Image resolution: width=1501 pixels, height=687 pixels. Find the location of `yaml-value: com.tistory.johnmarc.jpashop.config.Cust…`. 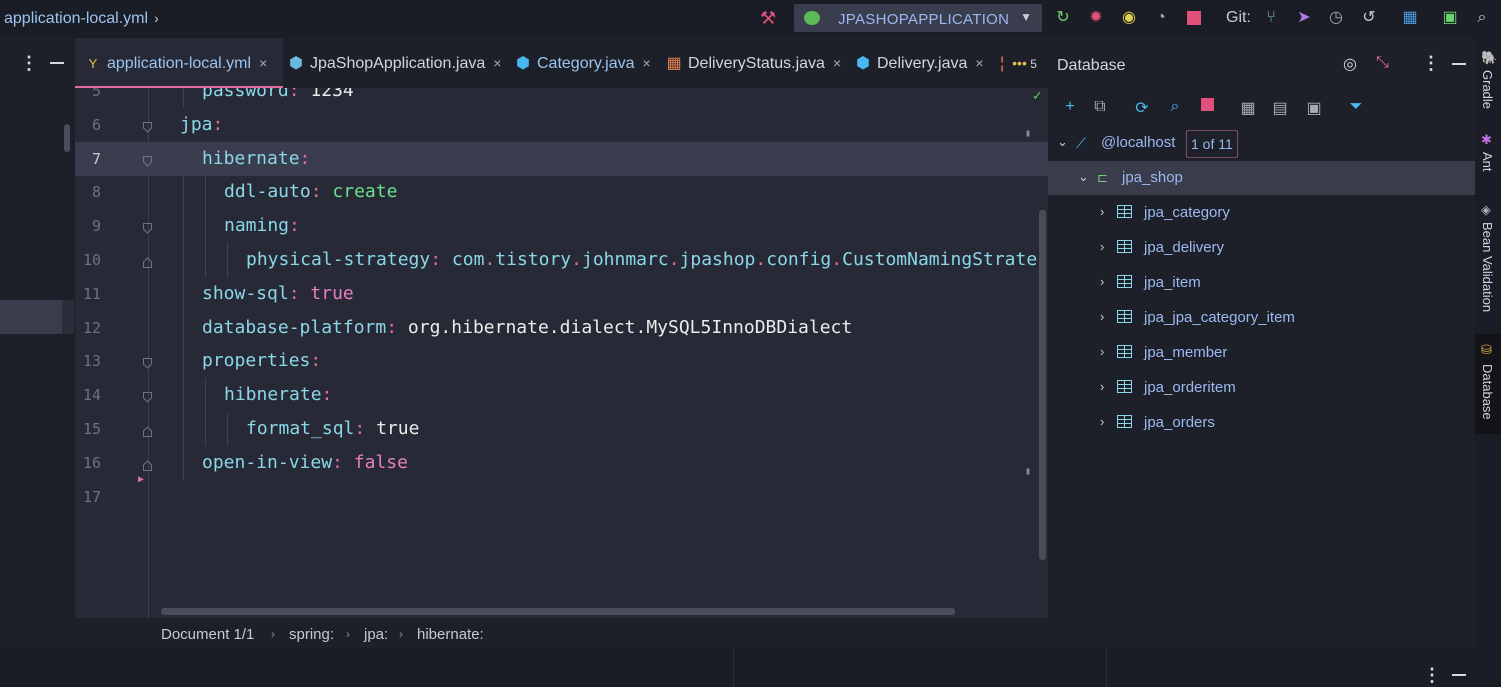

yaml-value: com.tistory.johnmarc.jpashop.config.Cust… is located at coordinates (744, 259).